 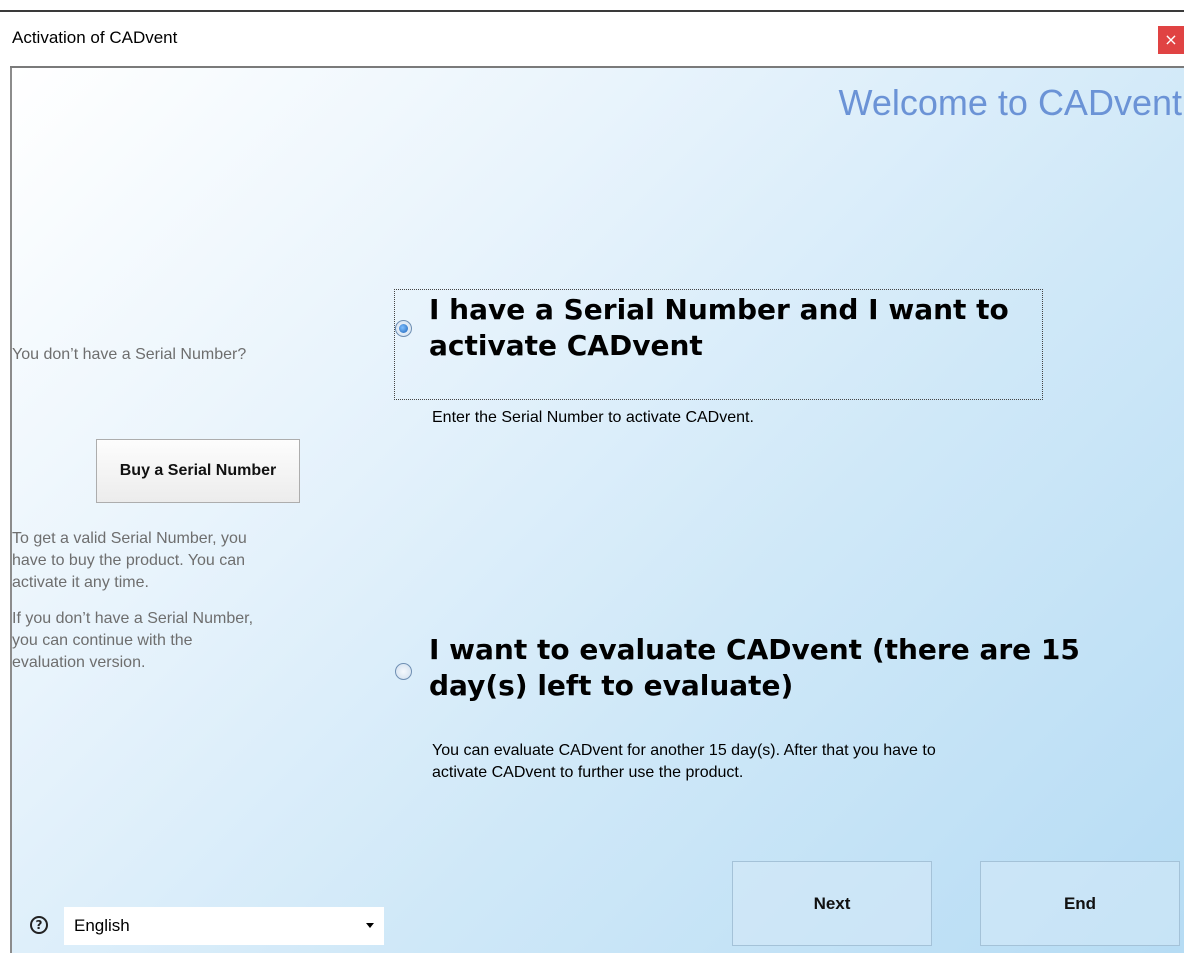 I want to click on evaluate-option-radio, so click(x=403, y=671).